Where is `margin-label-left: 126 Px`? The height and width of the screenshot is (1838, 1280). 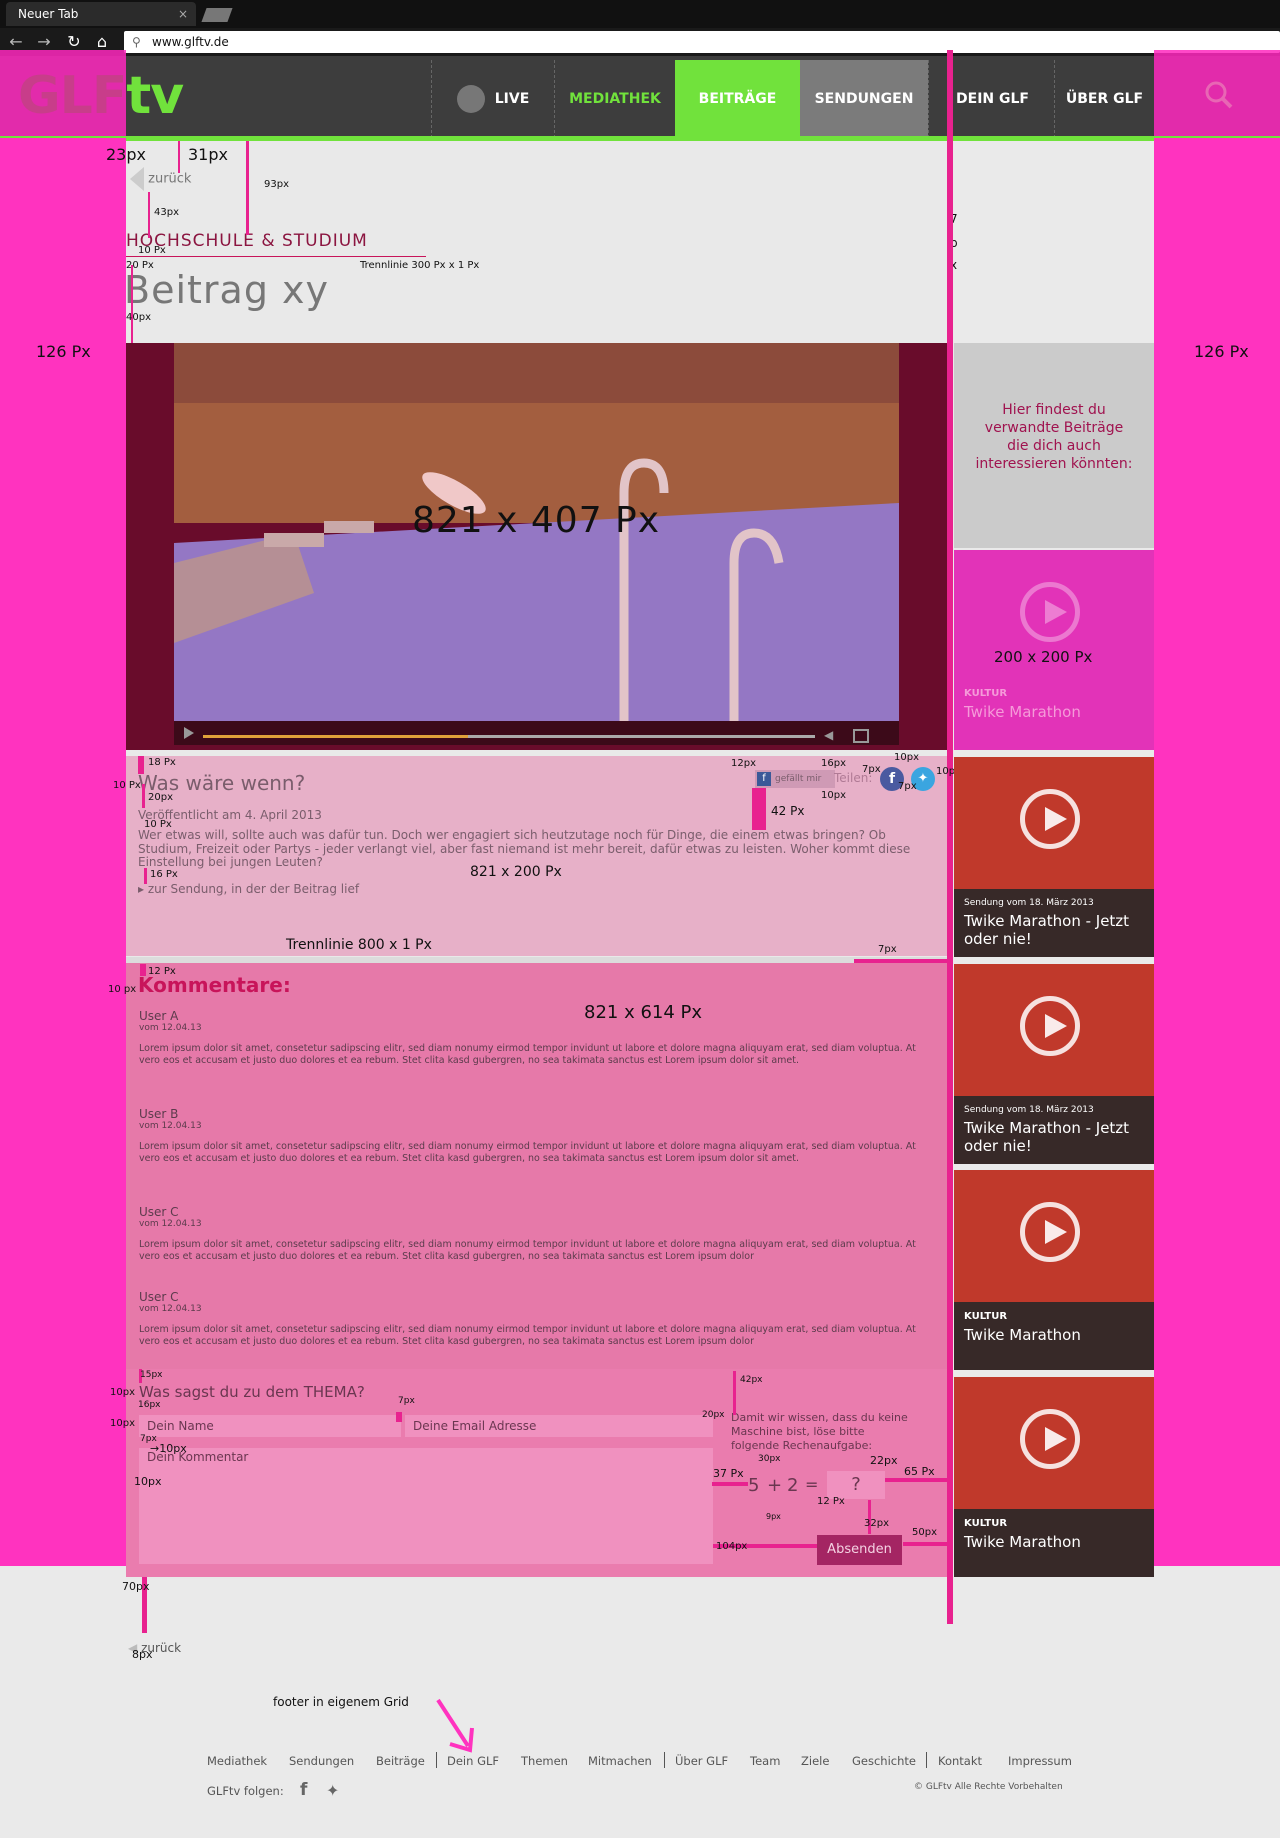 margin-label-left: 126 Px is located at coordinates (63, 351).